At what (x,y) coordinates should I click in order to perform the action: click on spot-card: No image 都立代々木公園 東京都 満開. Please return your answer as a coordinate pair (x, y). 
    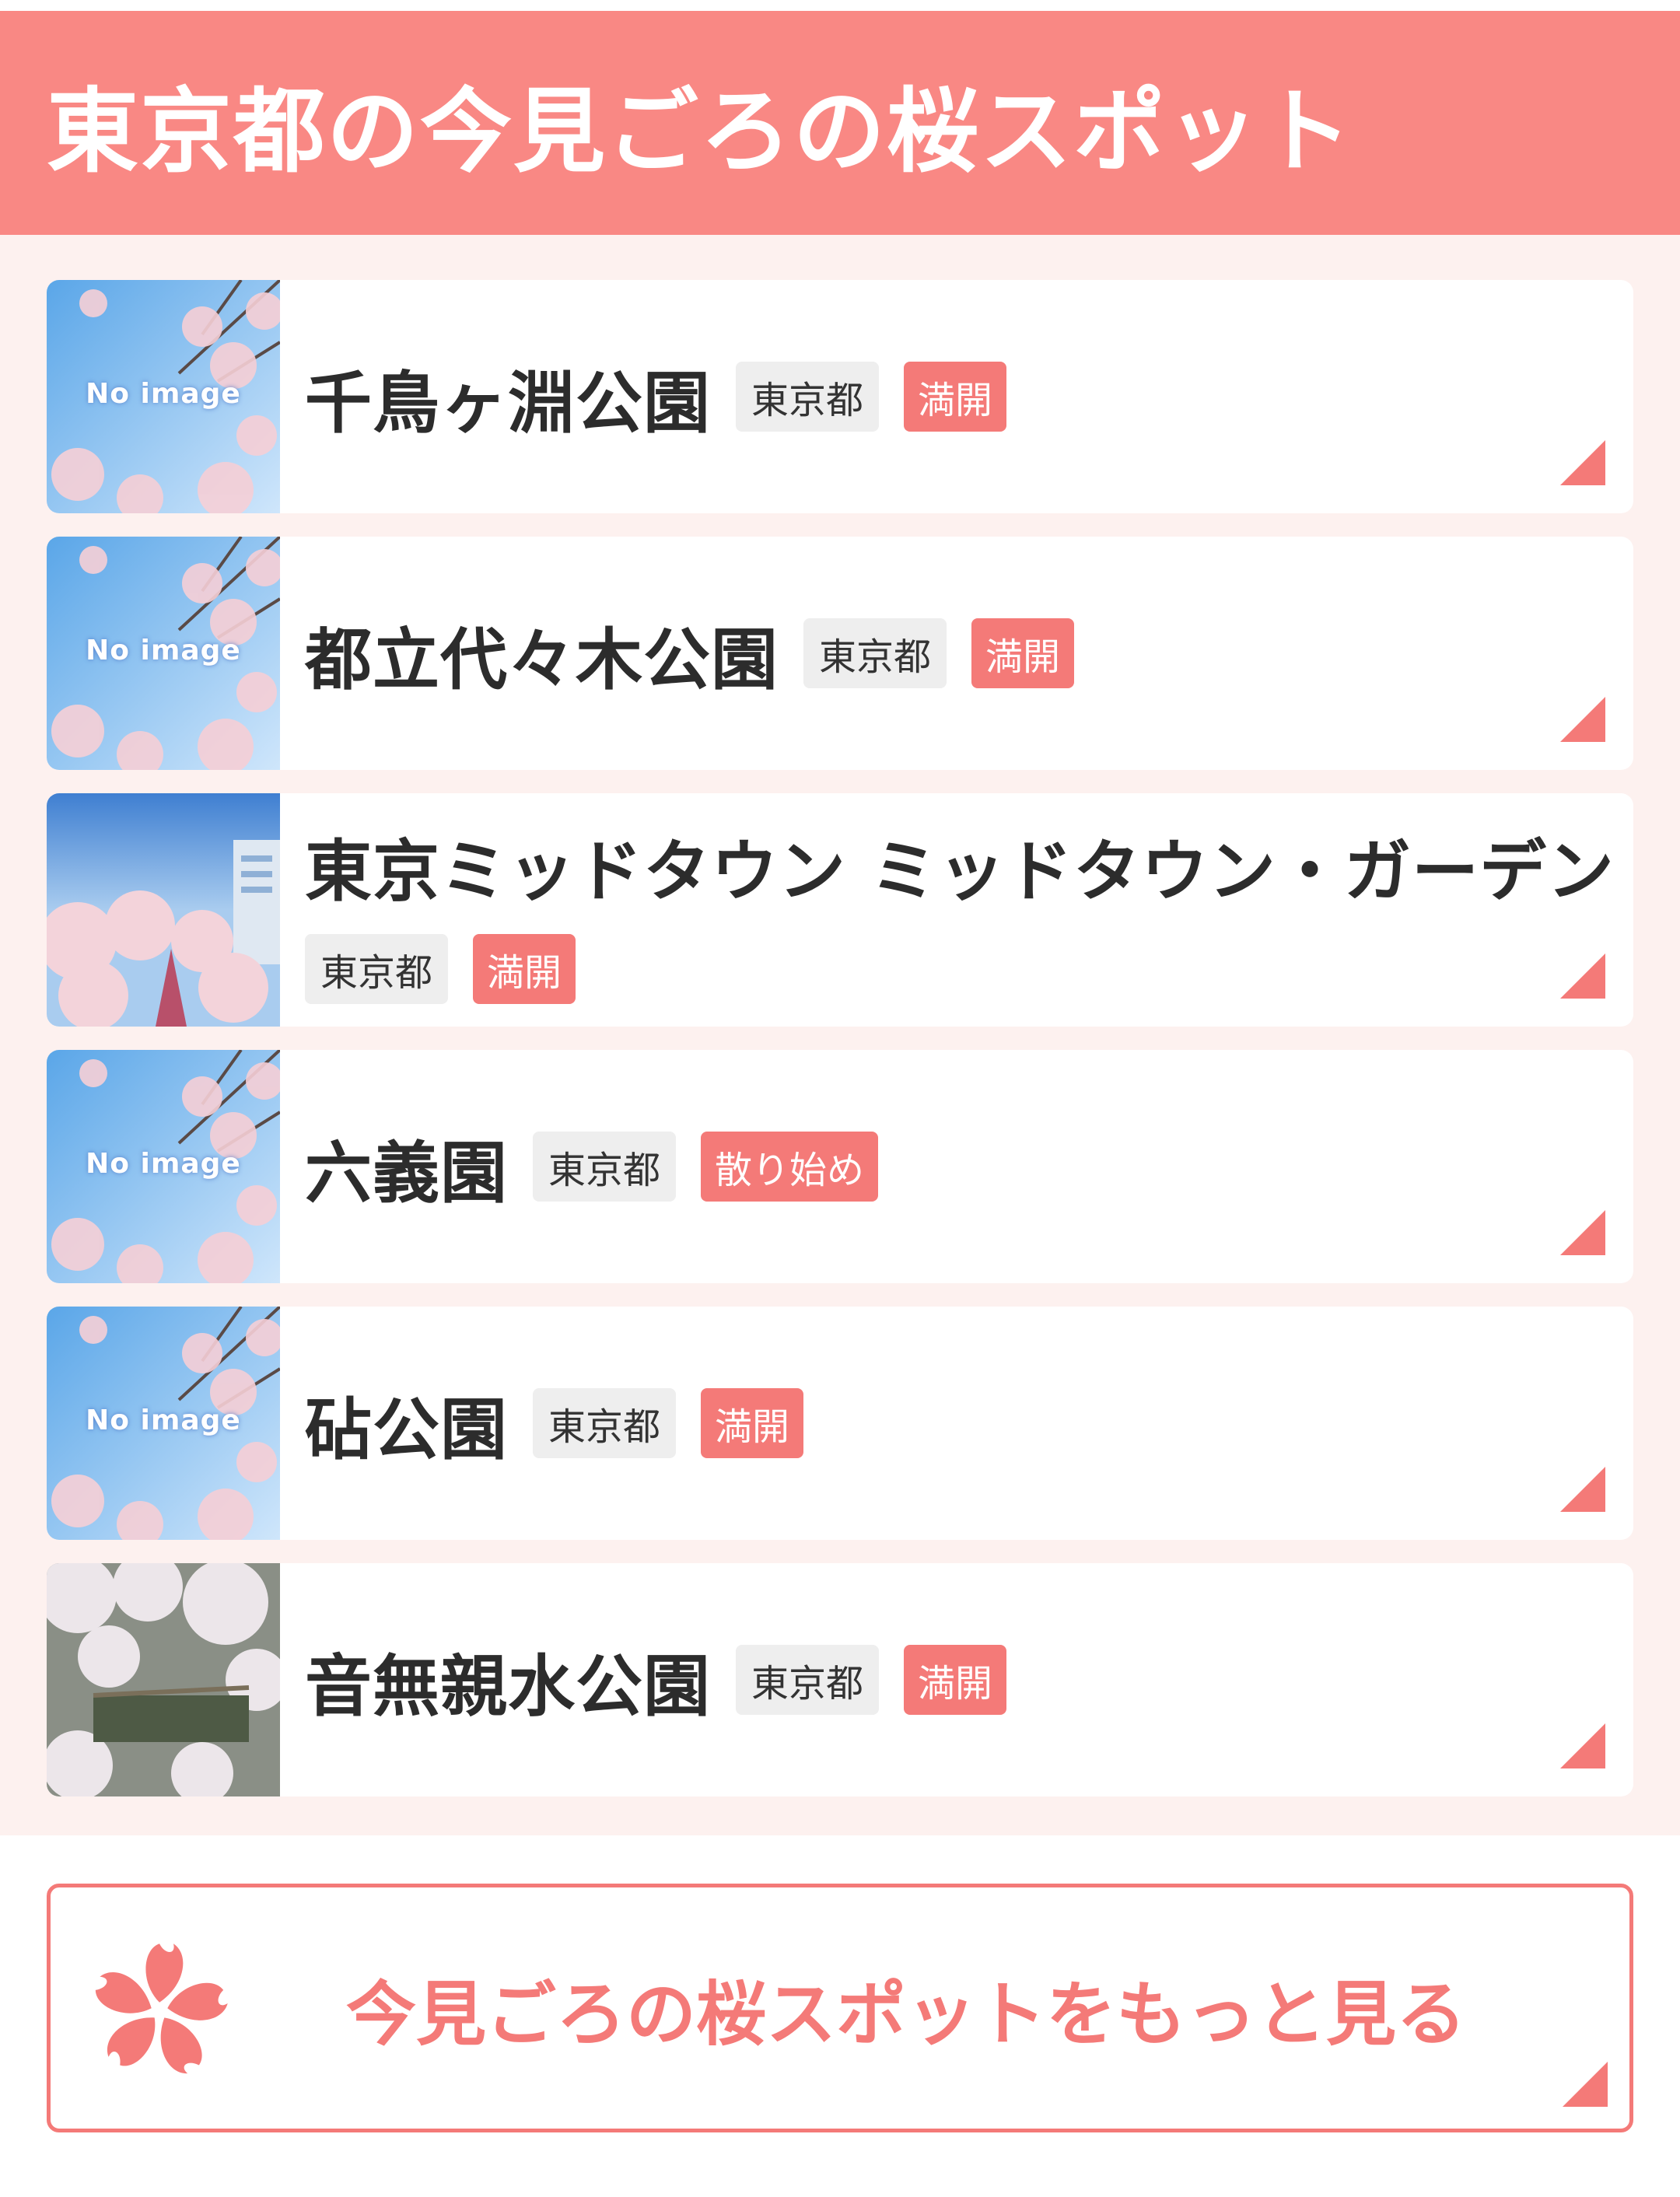
    Looking at the image, I should click on (840, 654).